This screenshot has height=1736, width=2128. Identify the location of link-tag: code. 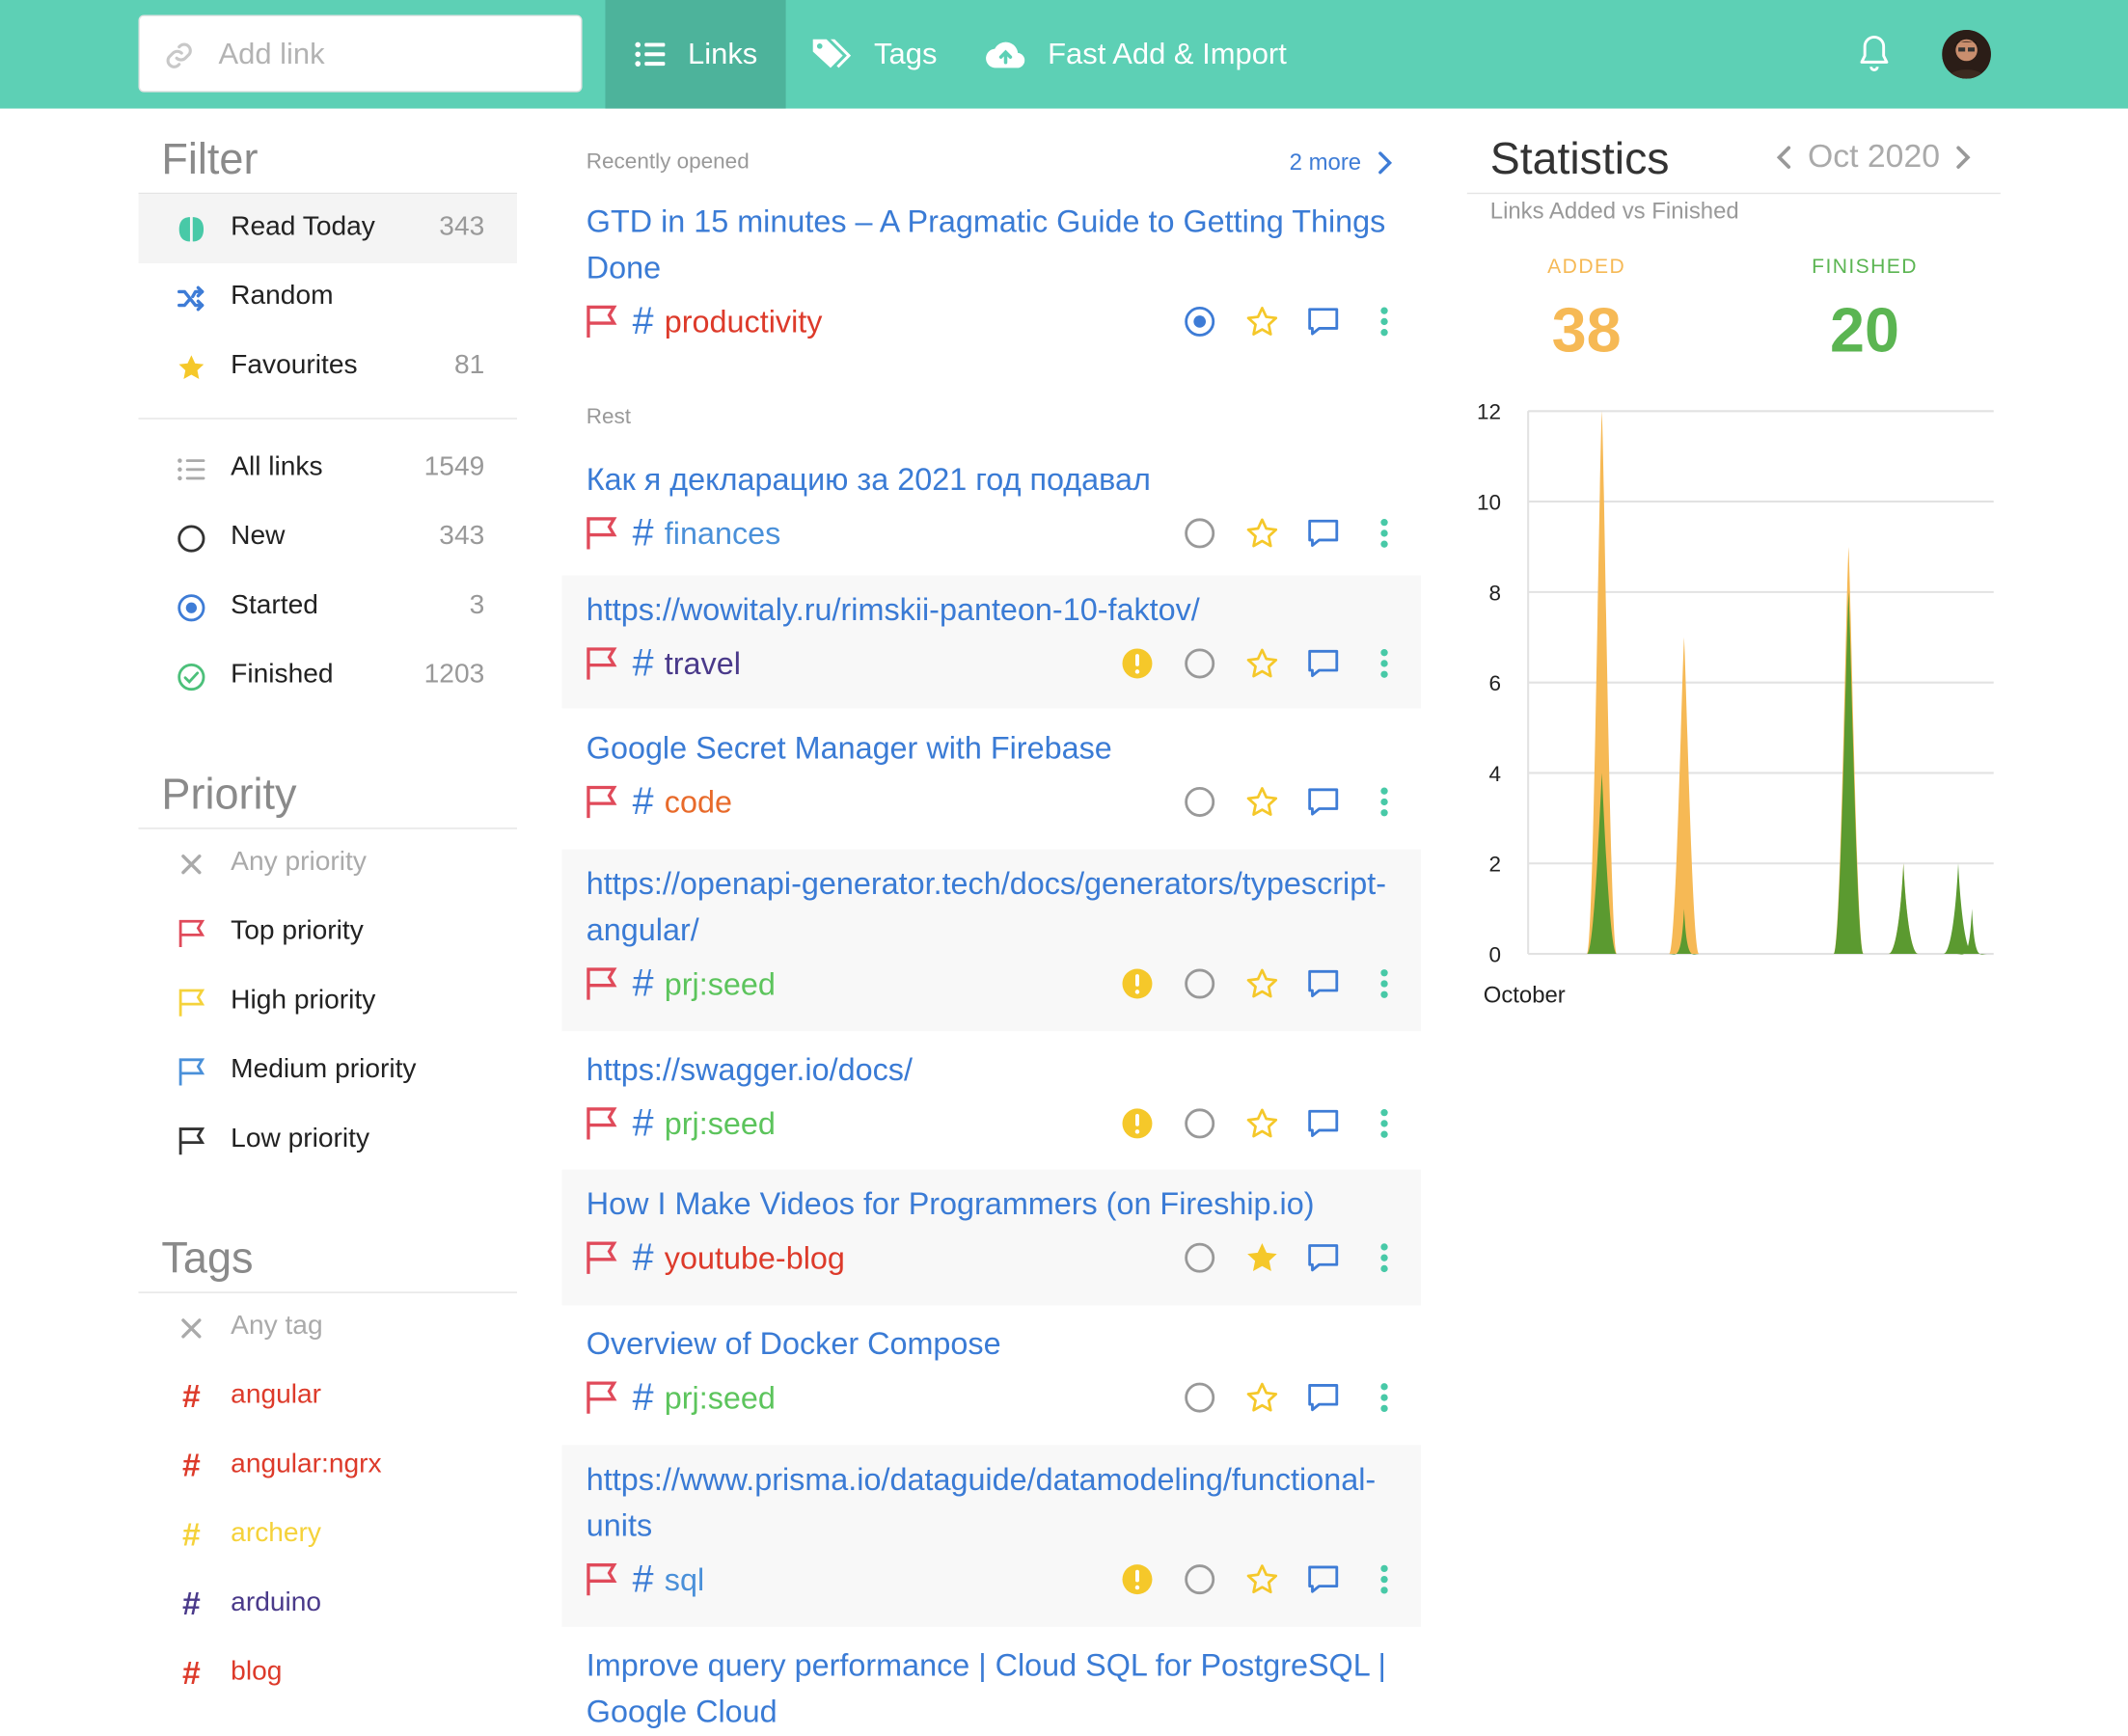
(698, 802).